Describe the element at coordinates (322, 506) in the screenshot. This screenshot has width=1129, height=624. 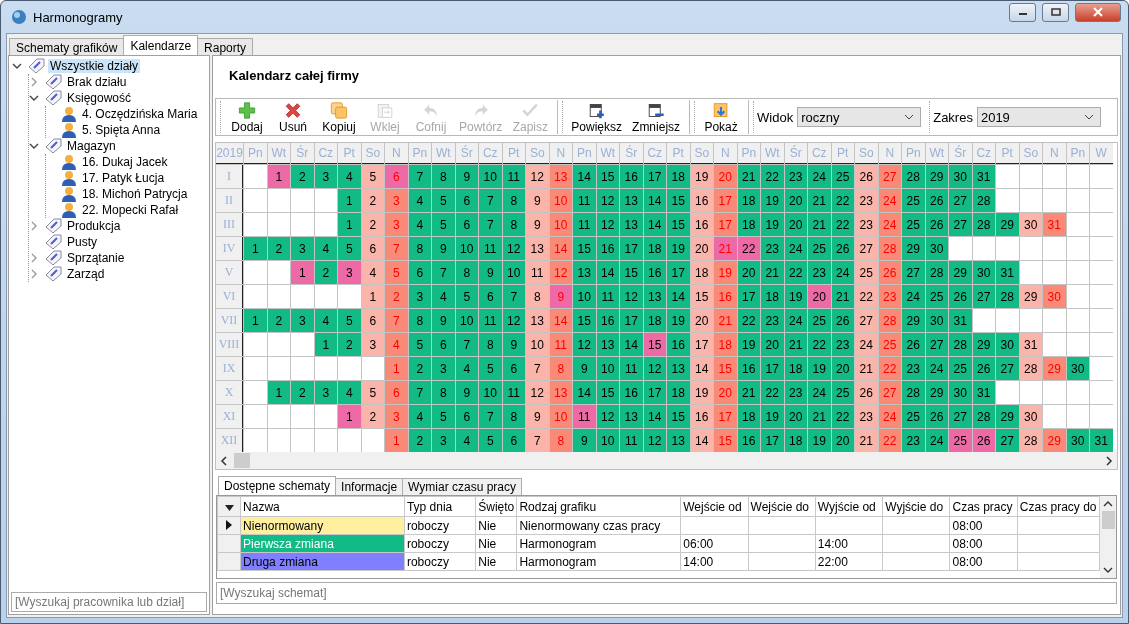
I see `column-header: Nazwa` at that location.